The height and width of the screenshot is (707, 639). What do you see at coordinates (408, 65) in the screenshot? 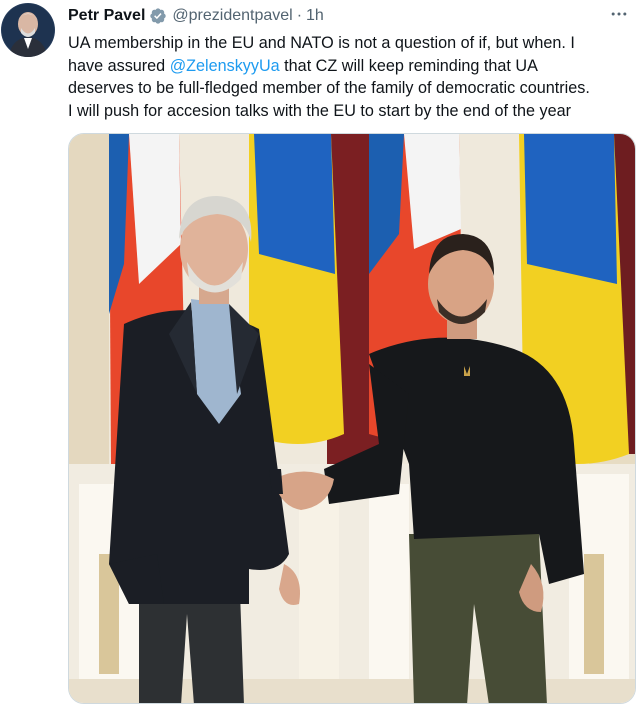
I see `tweet-text-line2-post: that CZ will keep reminding that UA` at bounding box center [408, 65].